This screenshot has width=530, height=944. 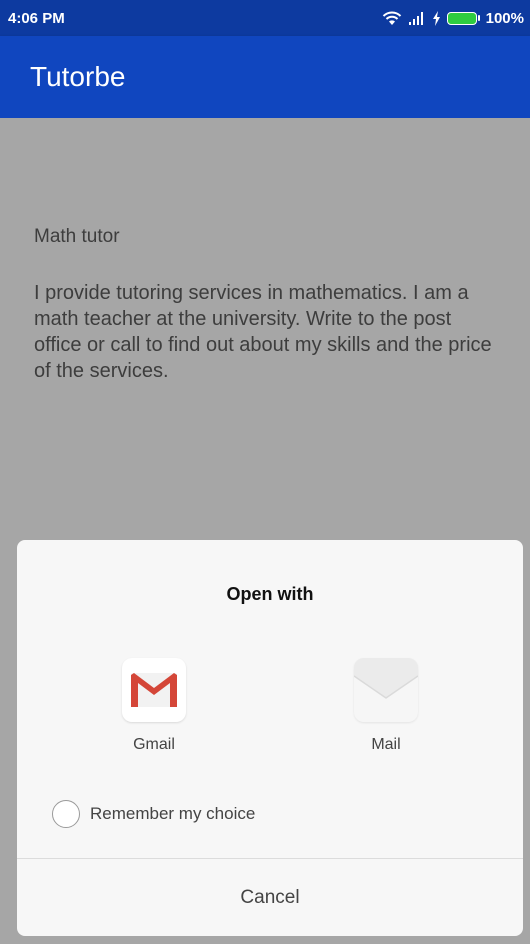 I want to click on gmail-label: Gmail, so click(x=154, y=744).